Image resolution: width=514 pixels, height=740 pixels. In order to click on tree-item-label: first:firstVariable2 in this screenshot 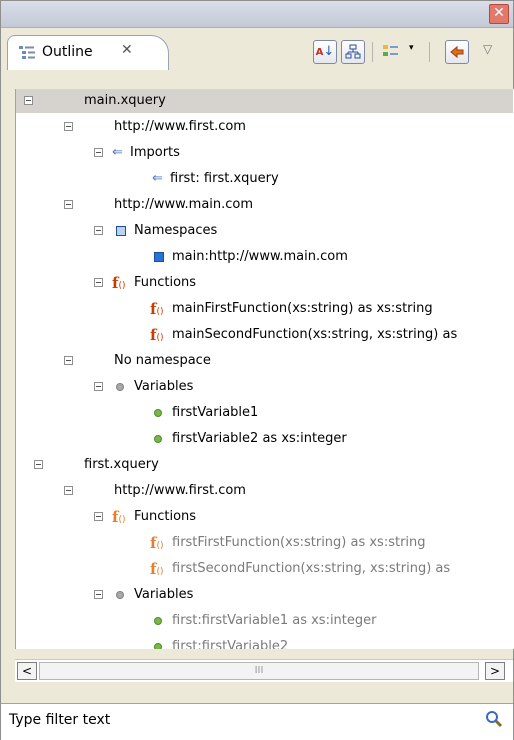, I will do `click(230, 644)`.